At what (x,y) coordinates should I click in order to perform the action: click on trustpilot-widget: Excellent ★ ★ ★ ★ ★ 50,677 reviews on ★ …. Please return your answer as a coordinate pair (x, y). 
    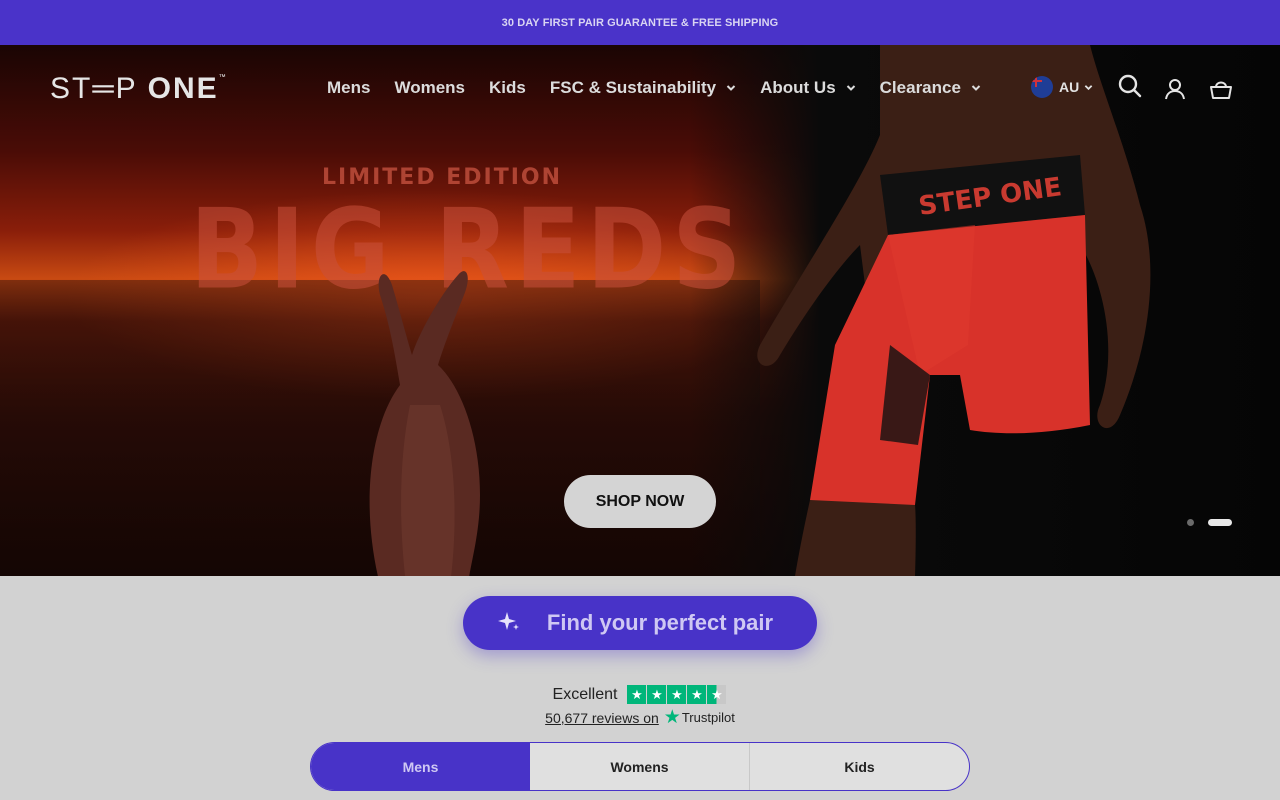
    Looking at the image, I should click on (640, 706).